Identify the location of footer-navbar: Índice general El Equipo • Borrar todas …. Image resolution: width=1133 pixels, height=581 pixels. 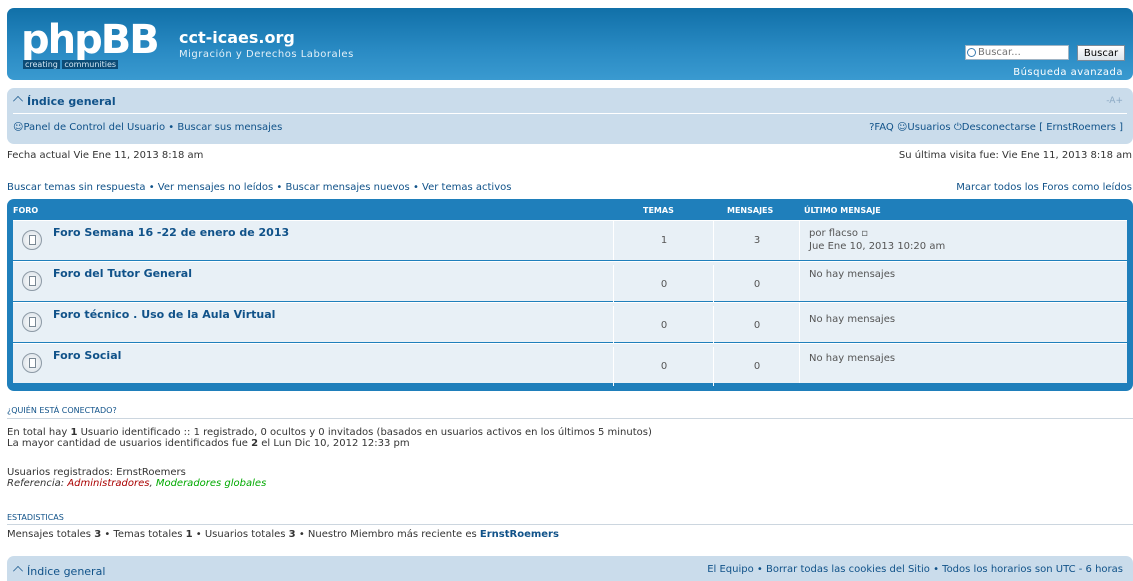
(570, 568).